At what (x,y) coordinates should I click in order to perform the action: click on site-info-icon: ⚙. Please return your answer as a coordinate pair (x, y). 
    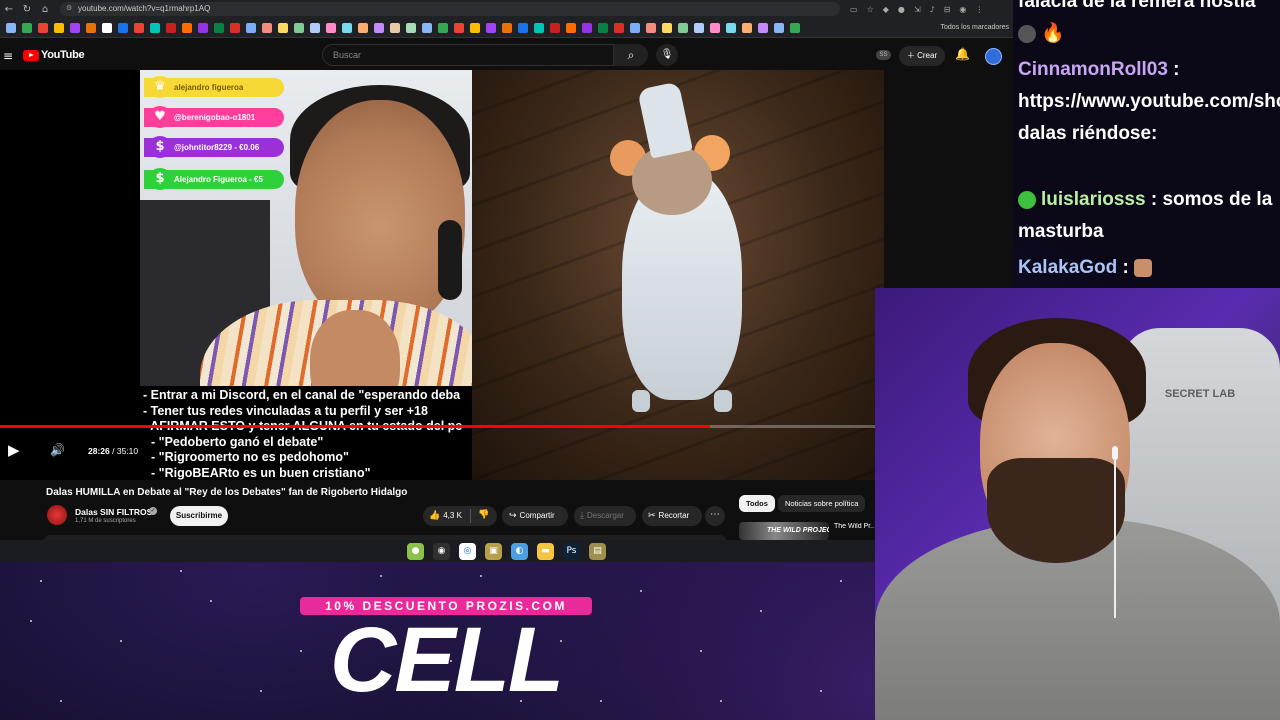
    Looking at the image, I should click on (69, 9).